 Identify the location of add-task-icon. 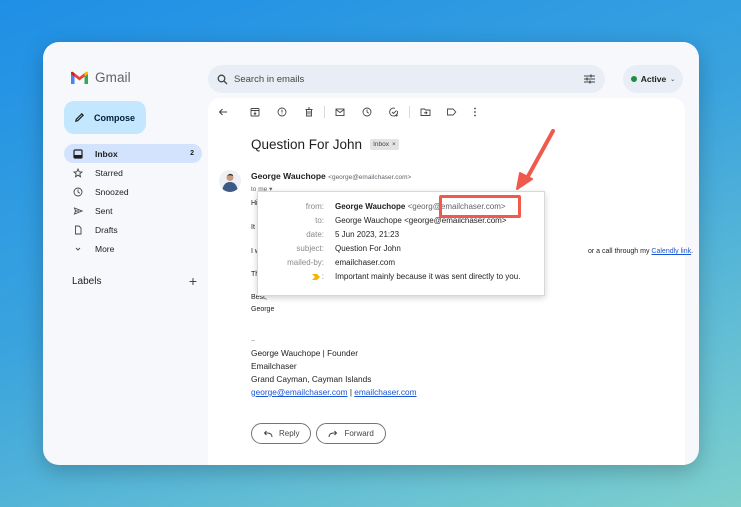
(394, 112).